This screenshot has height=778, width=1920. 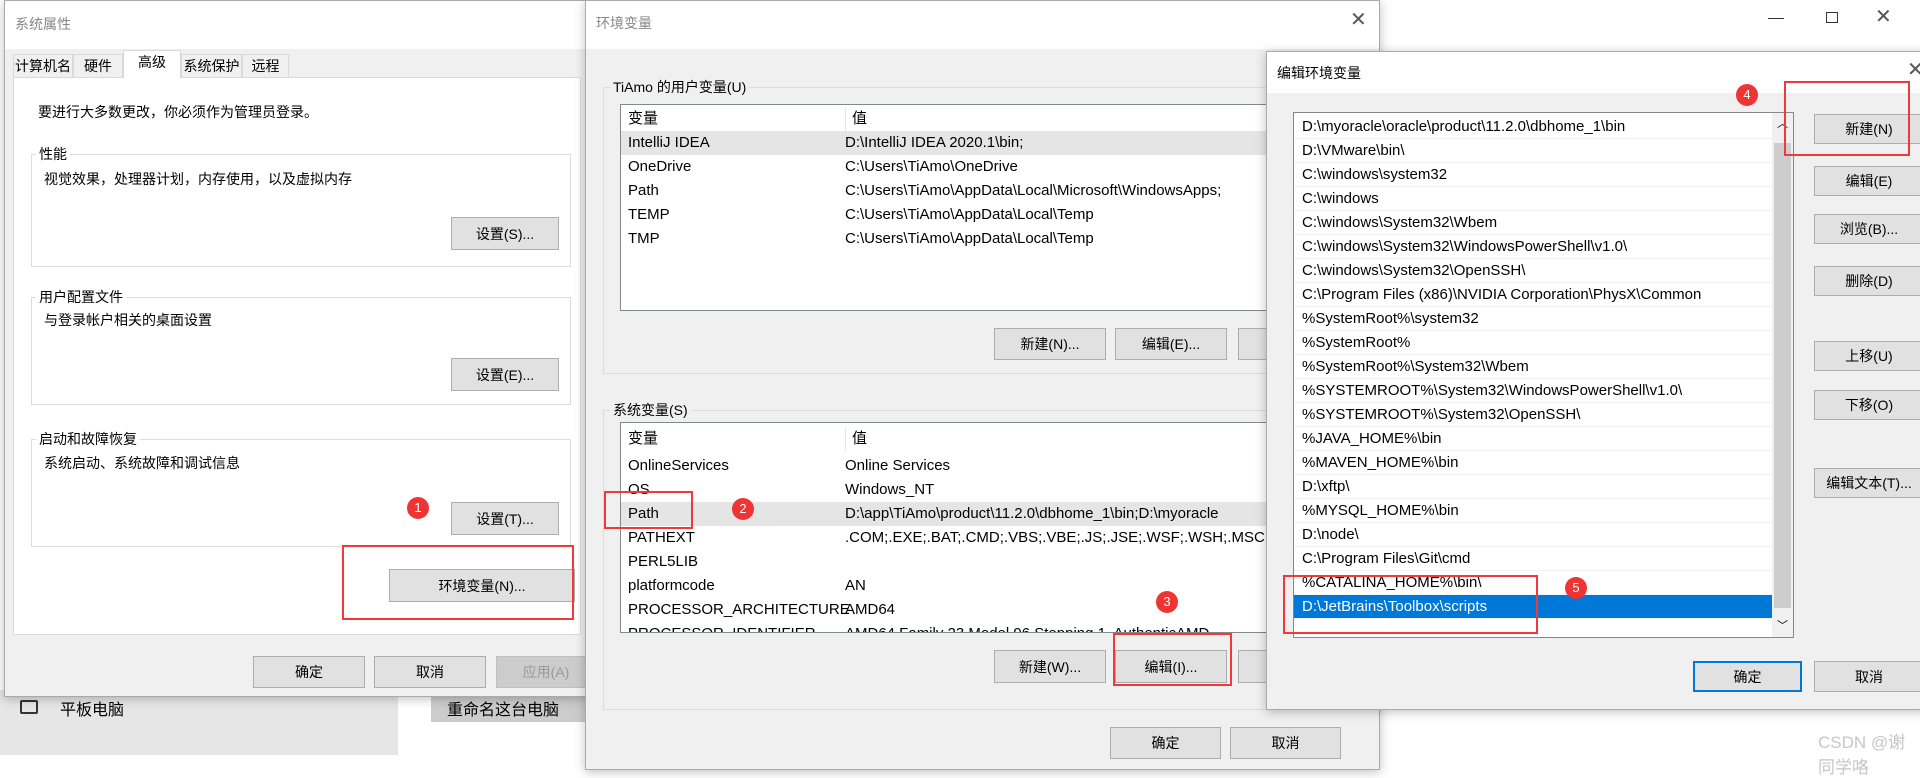 I want to click on edit-button: 编辑(E), so click(x=1867, y=181).